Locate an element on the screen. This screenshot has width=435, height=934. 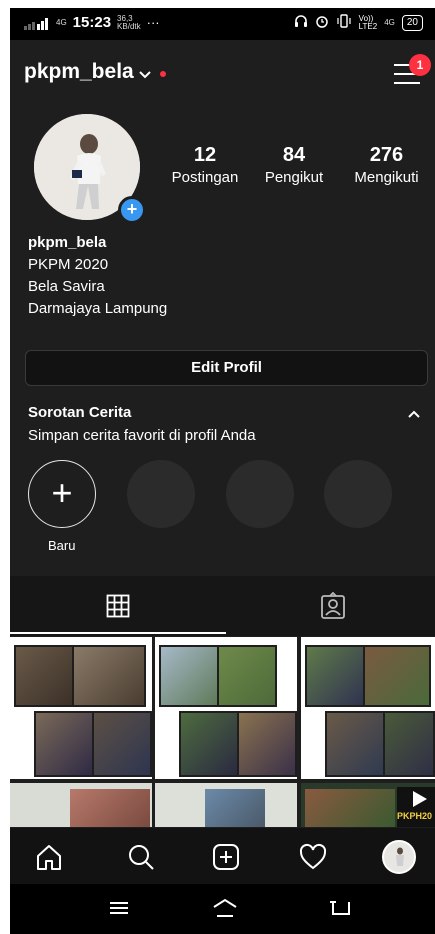
new-highlight-label: Baru is located at coordinates (62, 545).